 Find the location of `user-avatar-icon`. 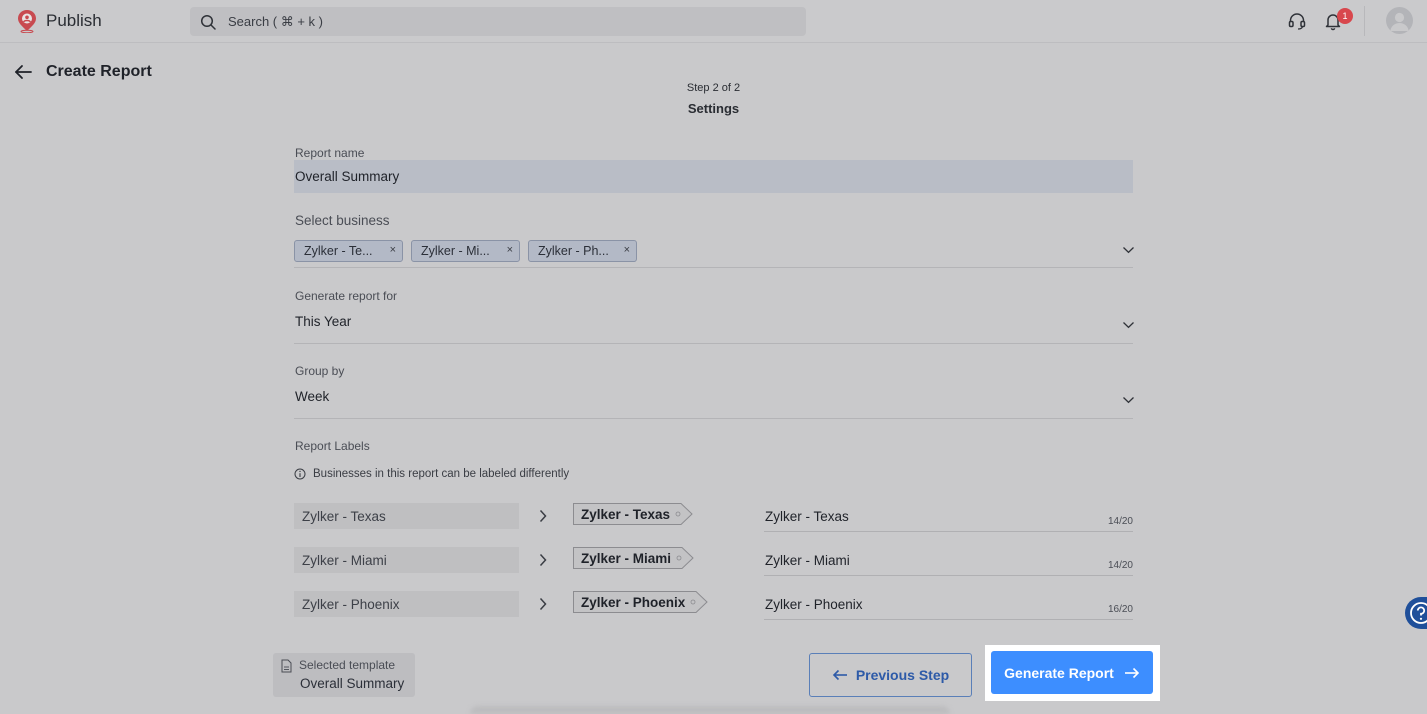

user-avatar-icon is located at coordinates (1399, 20).